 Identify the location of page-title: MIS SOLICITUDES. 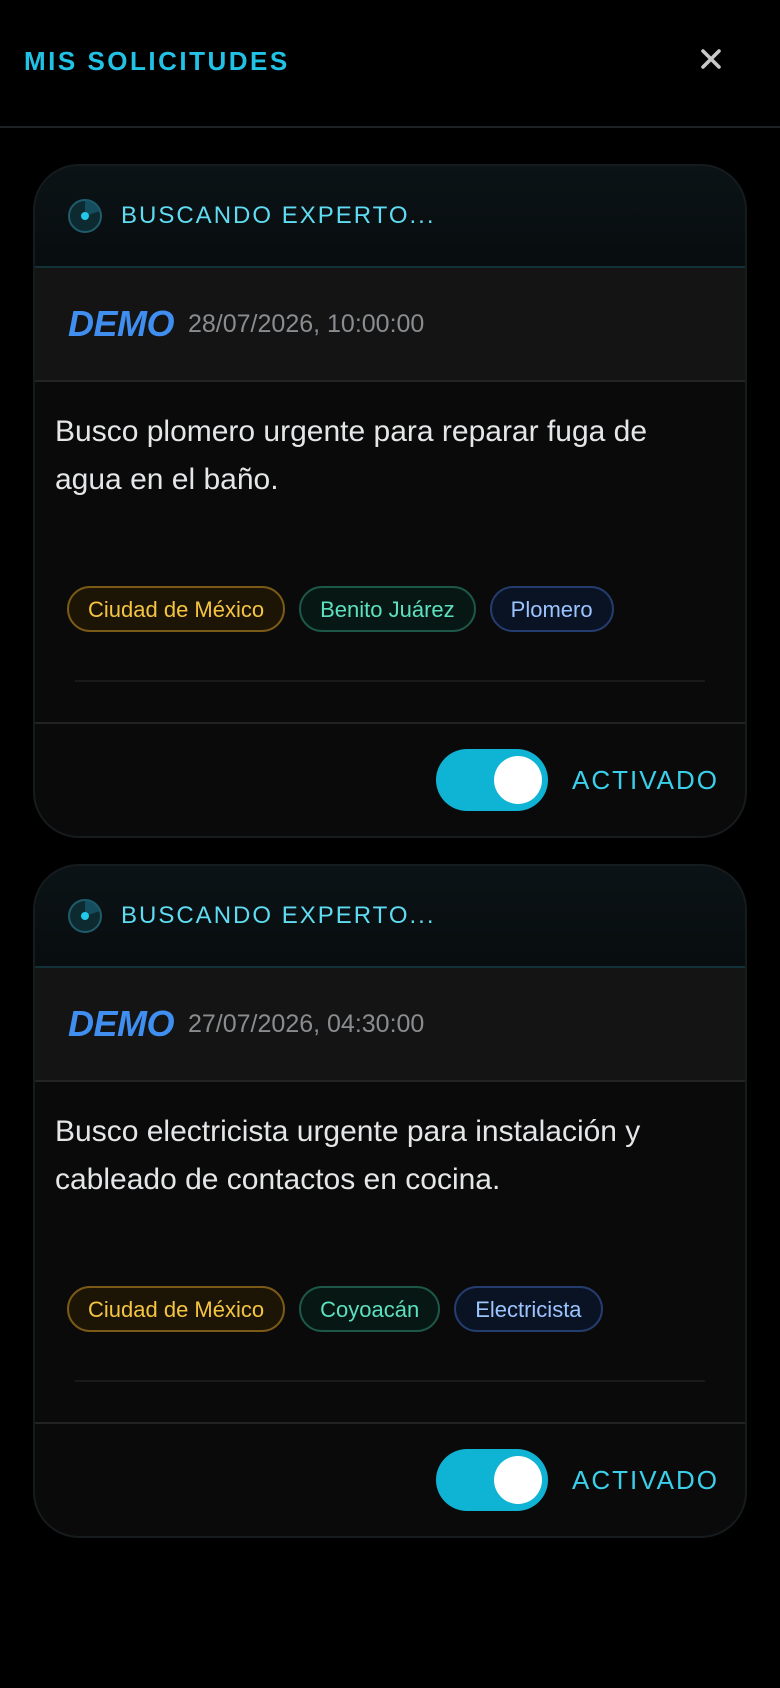
(157, 61).